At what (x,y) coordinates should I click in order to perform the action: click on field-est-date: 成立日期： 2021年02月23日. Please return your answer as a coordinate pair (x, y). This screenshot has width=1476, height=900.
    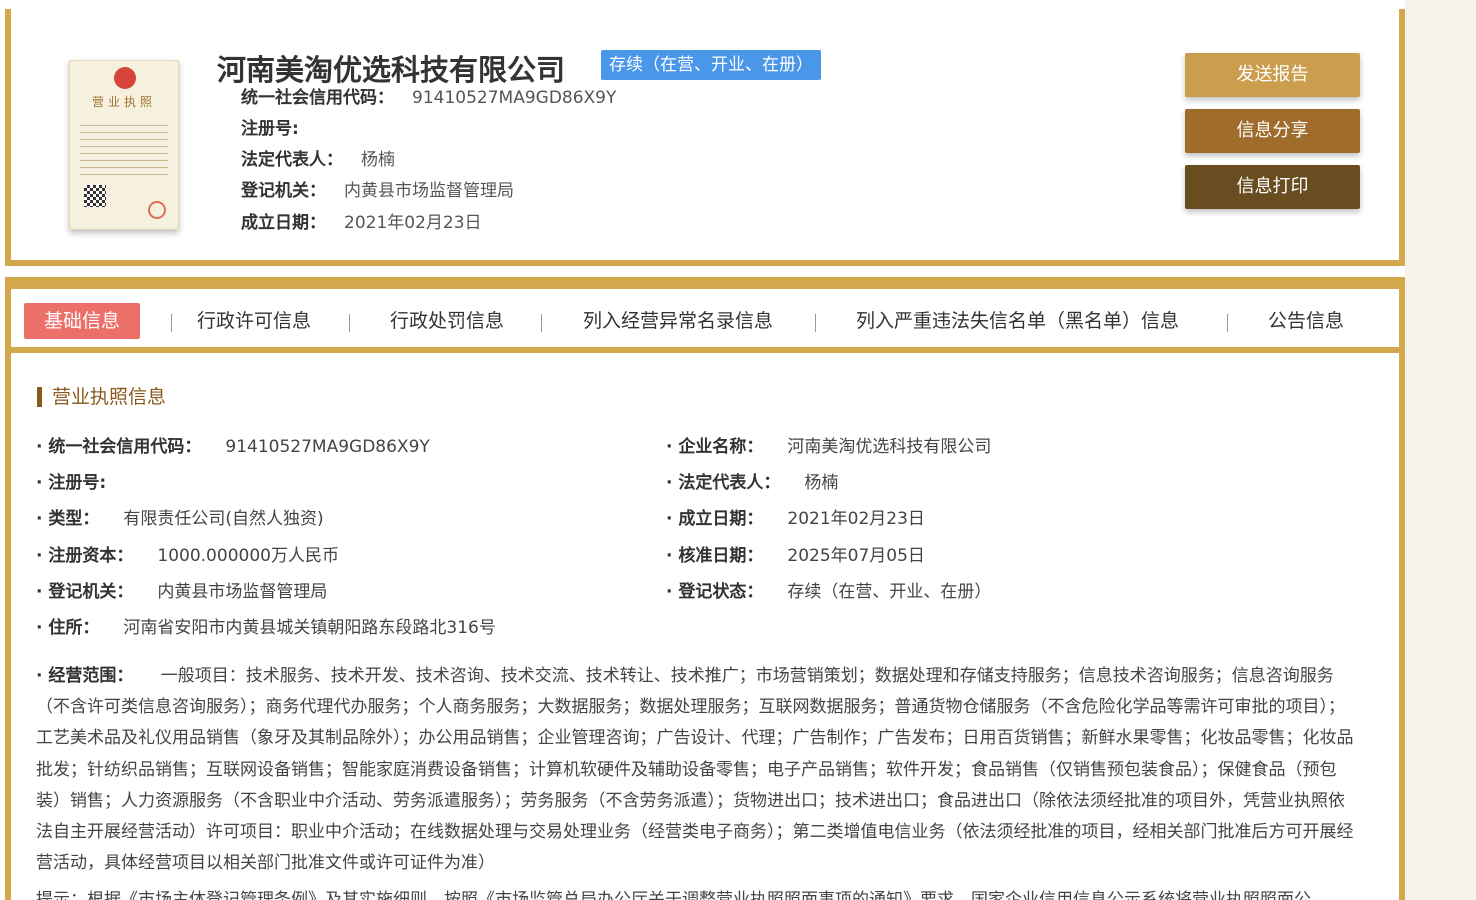
    Looking at the image, I should click on (795, 516).